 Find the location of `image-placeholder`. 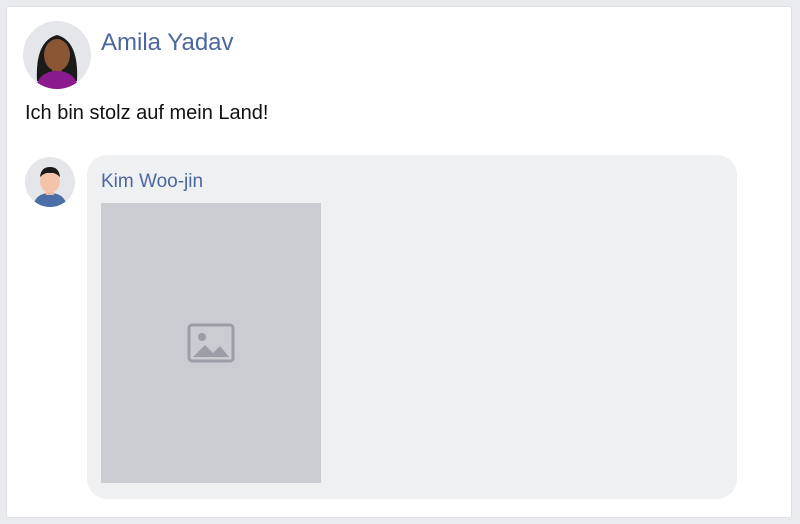

image-placeholder is located at coordinates (211, 343).